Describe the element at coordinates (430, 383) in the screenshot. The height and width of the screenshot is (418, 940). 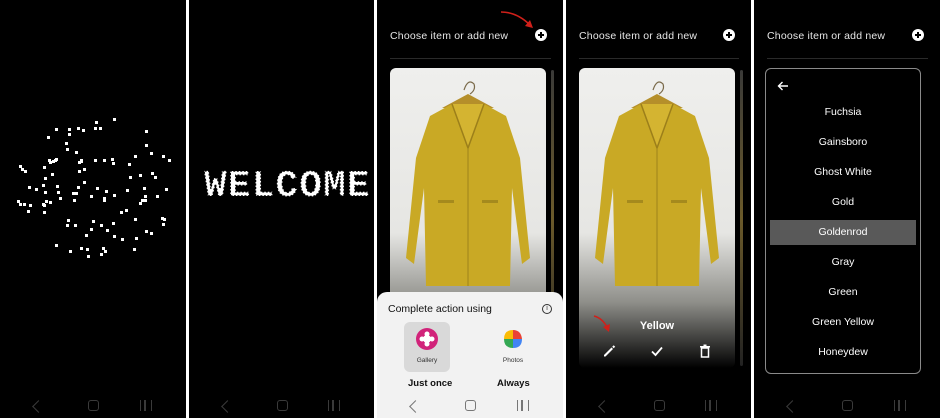
I see `just-once-button: Just once` at that location.